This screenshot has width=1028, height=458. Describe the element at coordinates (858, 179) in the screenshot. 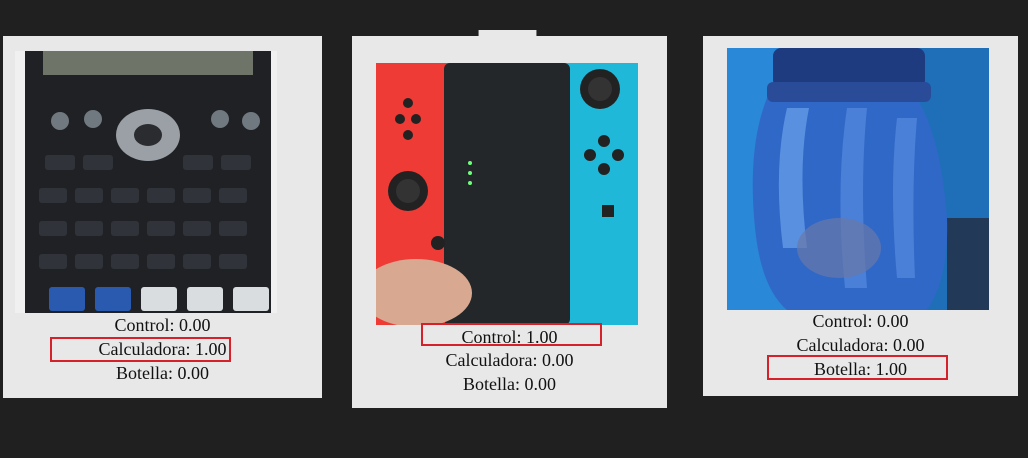

I see `bottle-image` at that location.